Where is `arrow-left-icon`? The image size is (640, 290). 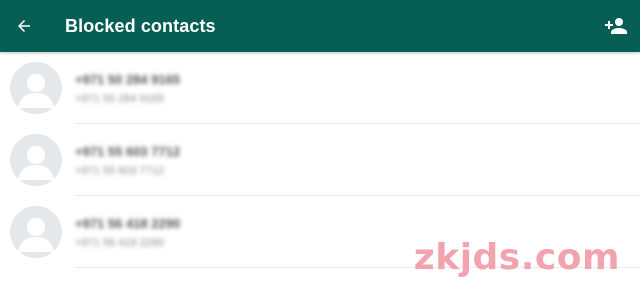 arrow-left-icon is located at coordinates (24, 26).